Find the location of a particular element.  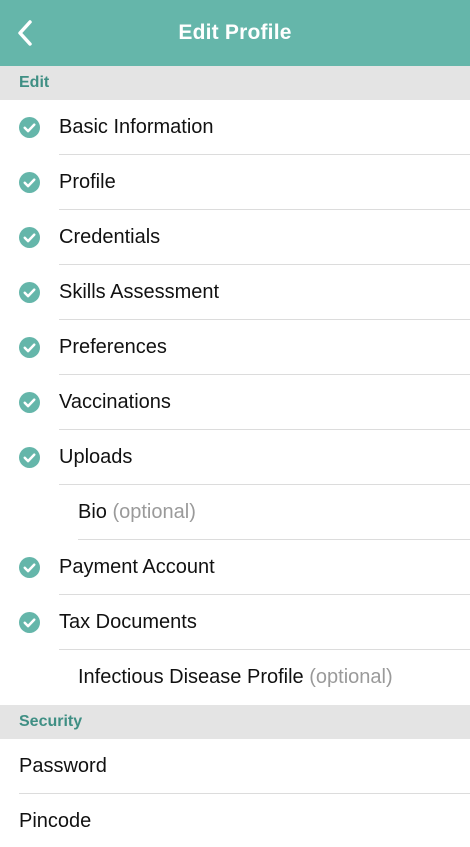

page-title: Edit Profile is located at coordinates (235, 32).